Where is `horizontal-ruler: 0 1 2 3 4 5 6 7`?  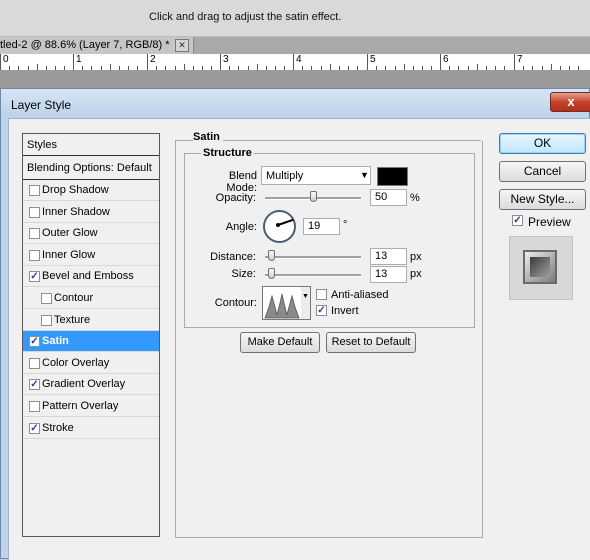 horizontal-ruler: 0 1 2 3 4 5 6 7 is located at coordinates (295, 62).